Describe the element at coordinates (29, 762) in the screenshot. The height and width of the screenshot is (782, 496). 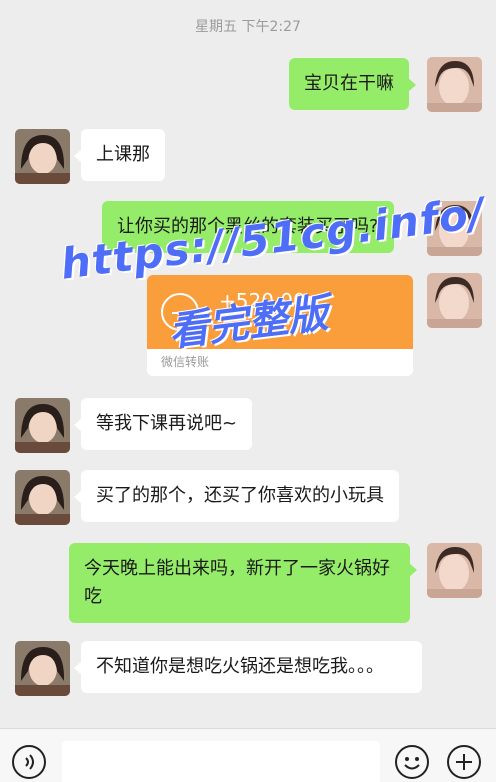
I see `voice-icon` at that location.